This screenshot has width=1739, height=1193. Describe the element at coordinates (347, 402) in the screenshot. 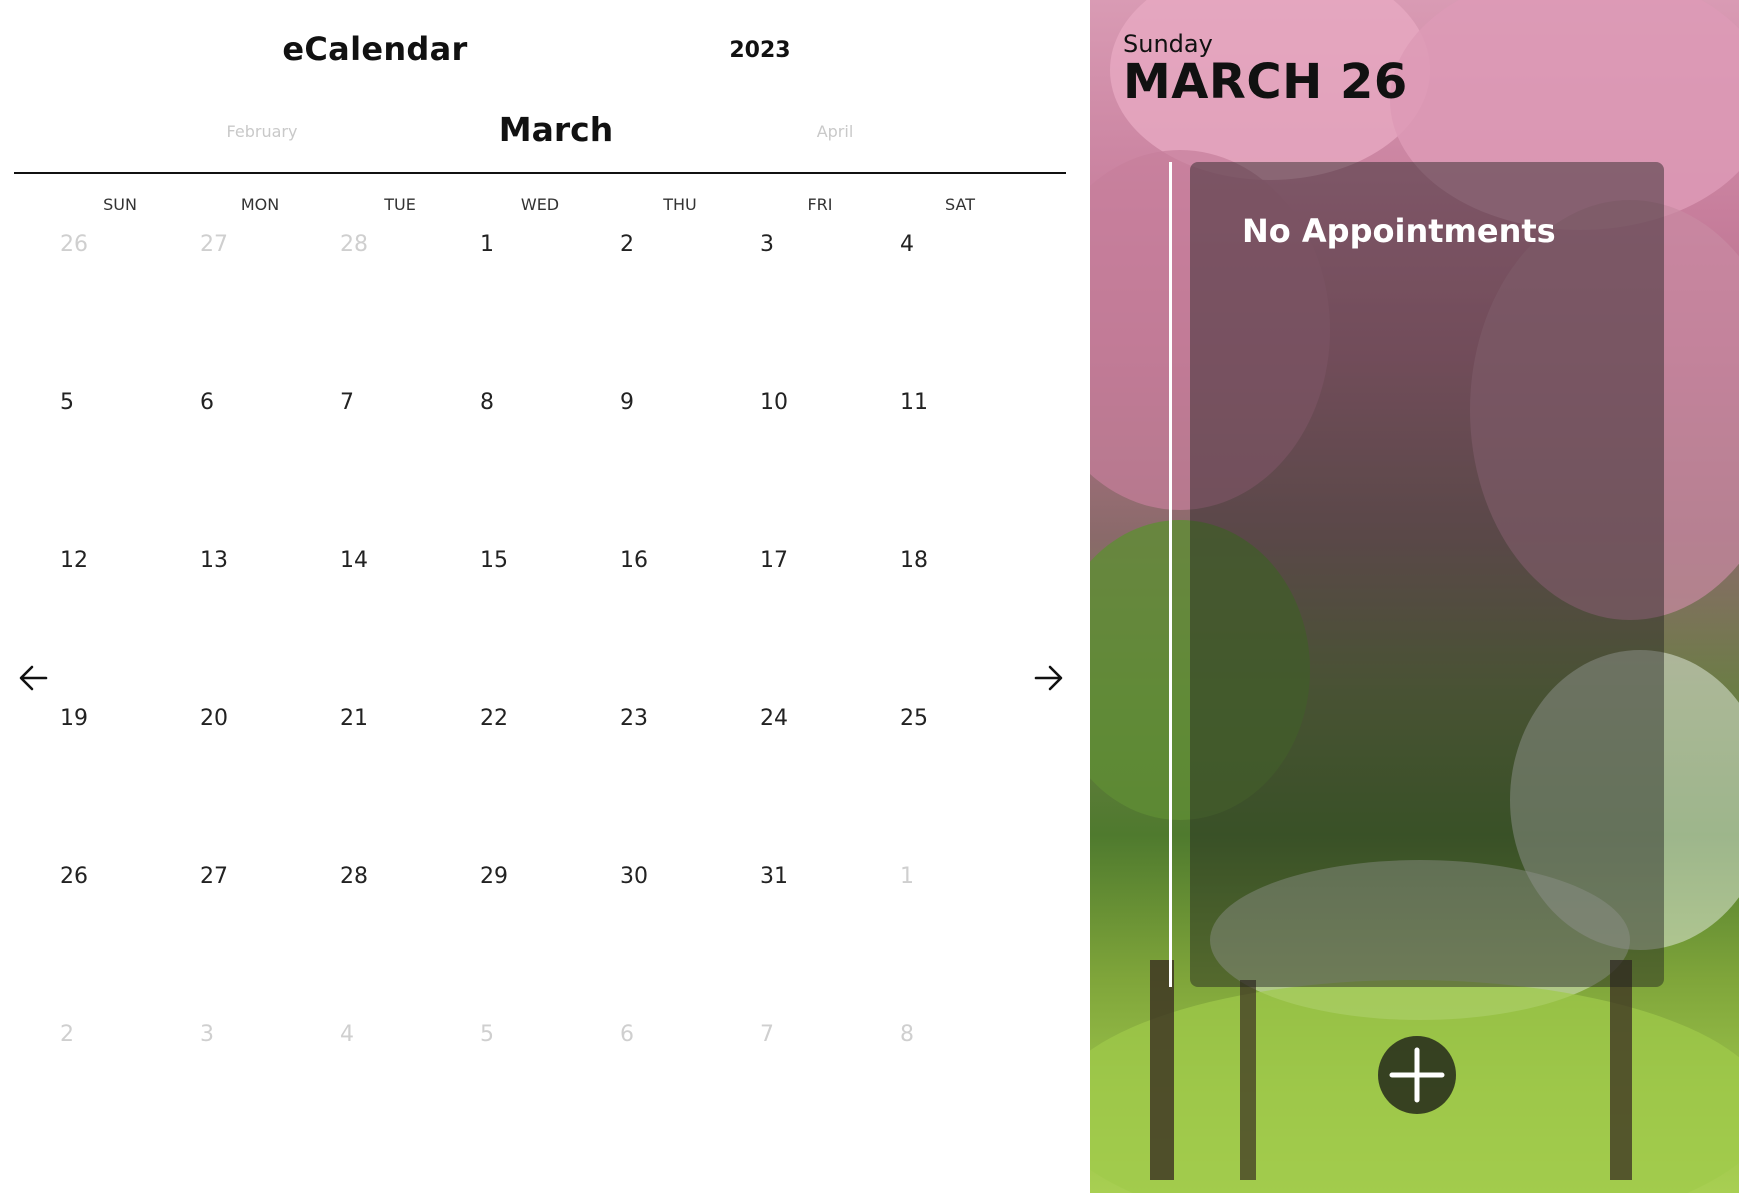

I see `day-cell: 7` at that location.